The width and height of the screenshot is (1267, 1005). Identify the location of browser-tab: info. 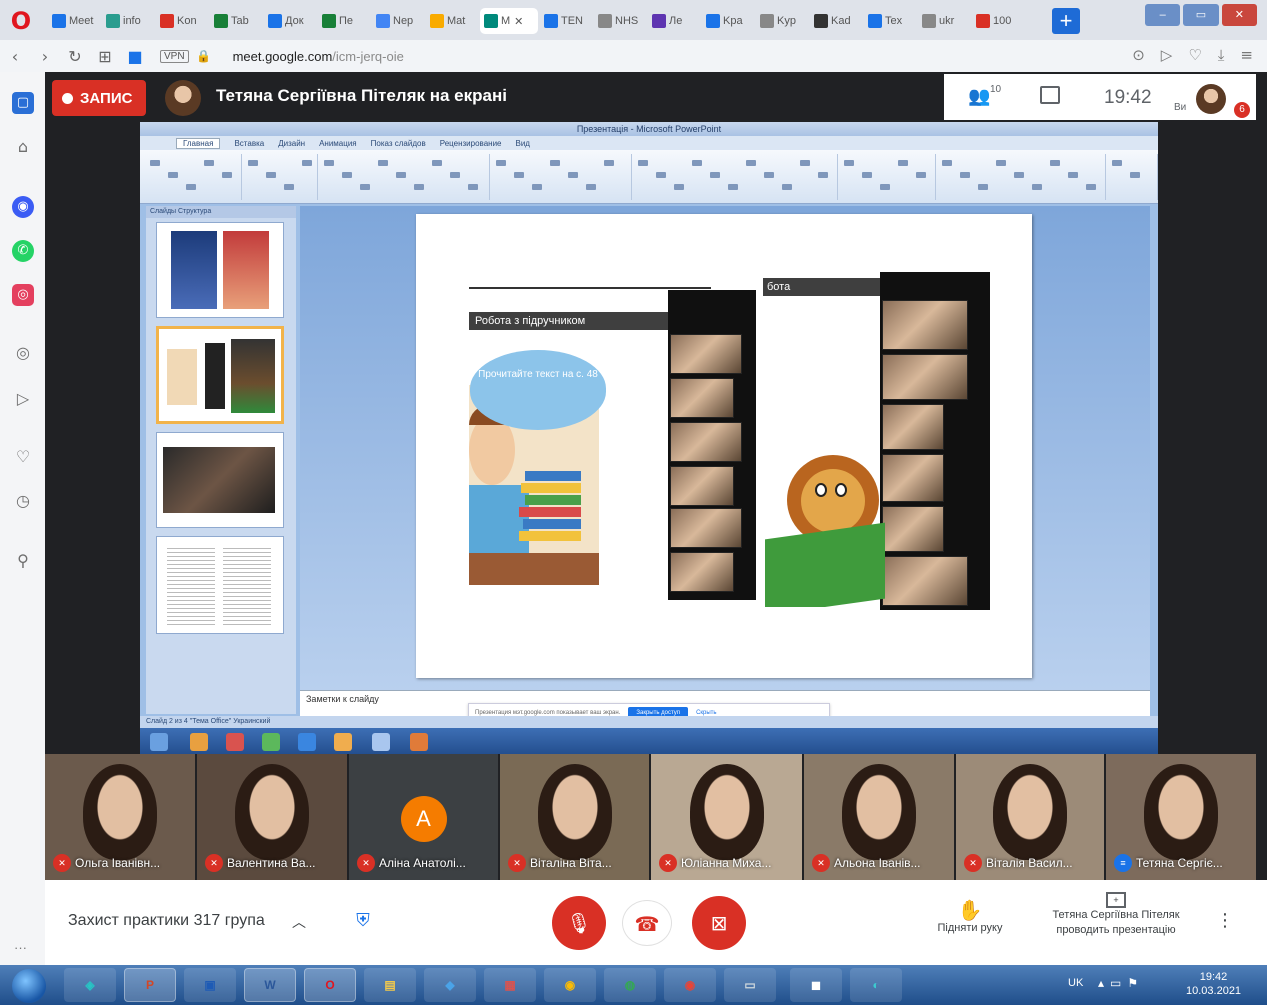
(128, 21).